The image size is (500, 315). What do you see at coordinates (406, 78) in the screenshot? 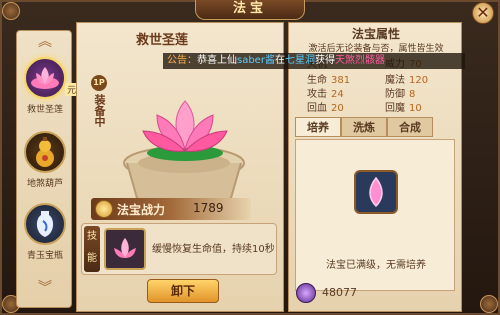
I see `stat-mp: 魔法 120` at bounding box center [406, 78].